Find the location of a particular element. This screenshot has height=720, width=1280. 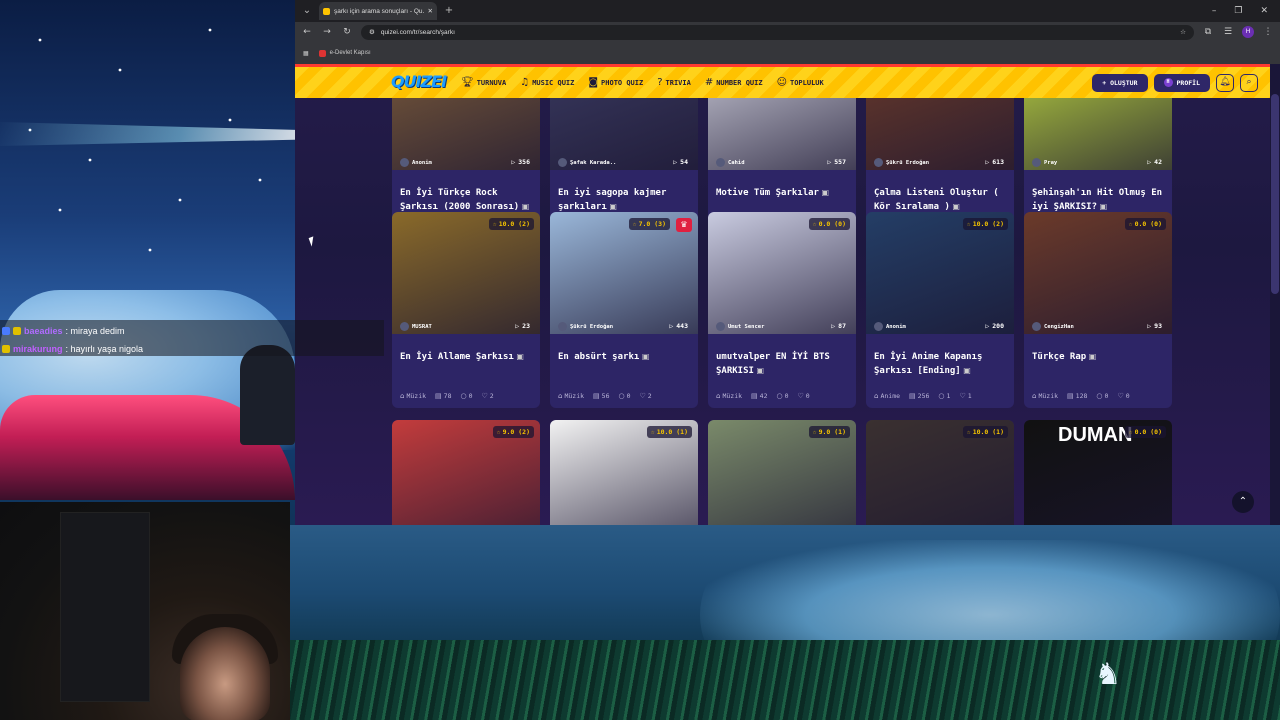

quiz-card: DUMAN ☆ 0.0 (0) is located at coordinates (1098, 472).